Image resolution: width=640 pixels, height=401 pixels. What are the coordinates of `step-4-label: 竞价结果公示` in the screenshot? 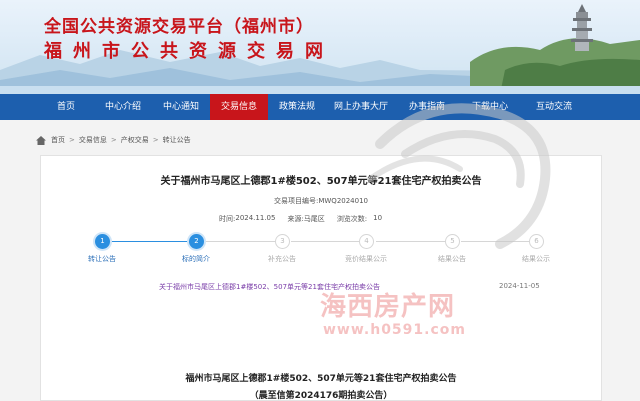 It's located at (366, 259).